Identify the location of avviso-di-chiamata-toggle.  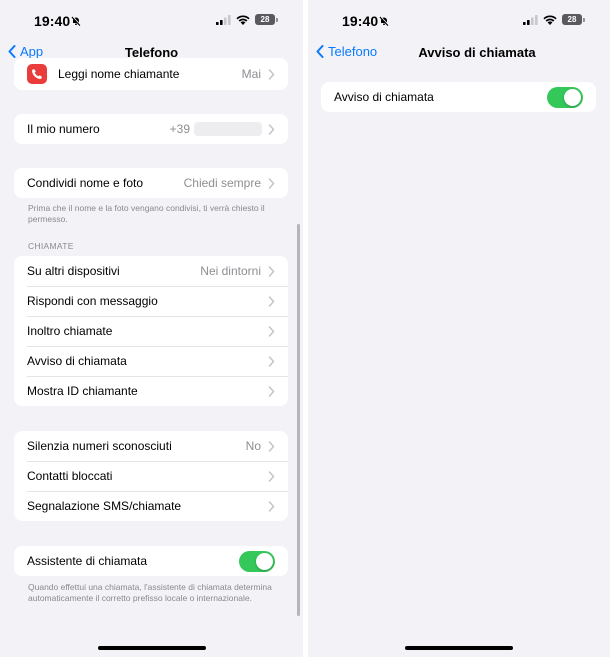
(565, 97).